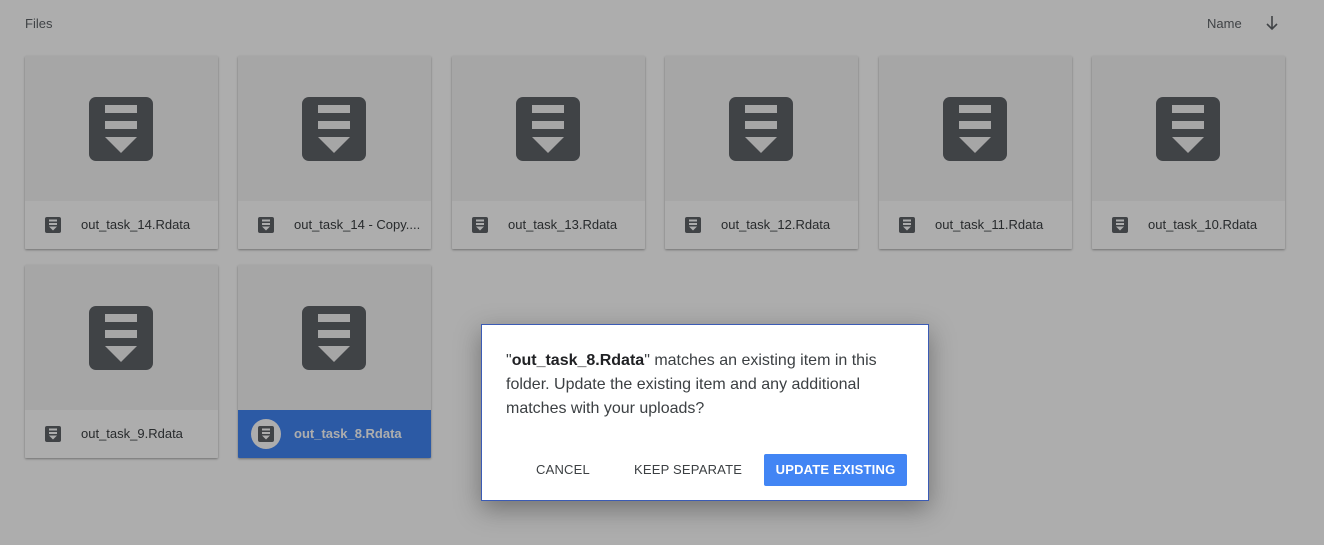  What do you see at coordinates (563, 470) in the screenshot?
I see `cancel-button: CANCEL` at bounding box center [563, 470].